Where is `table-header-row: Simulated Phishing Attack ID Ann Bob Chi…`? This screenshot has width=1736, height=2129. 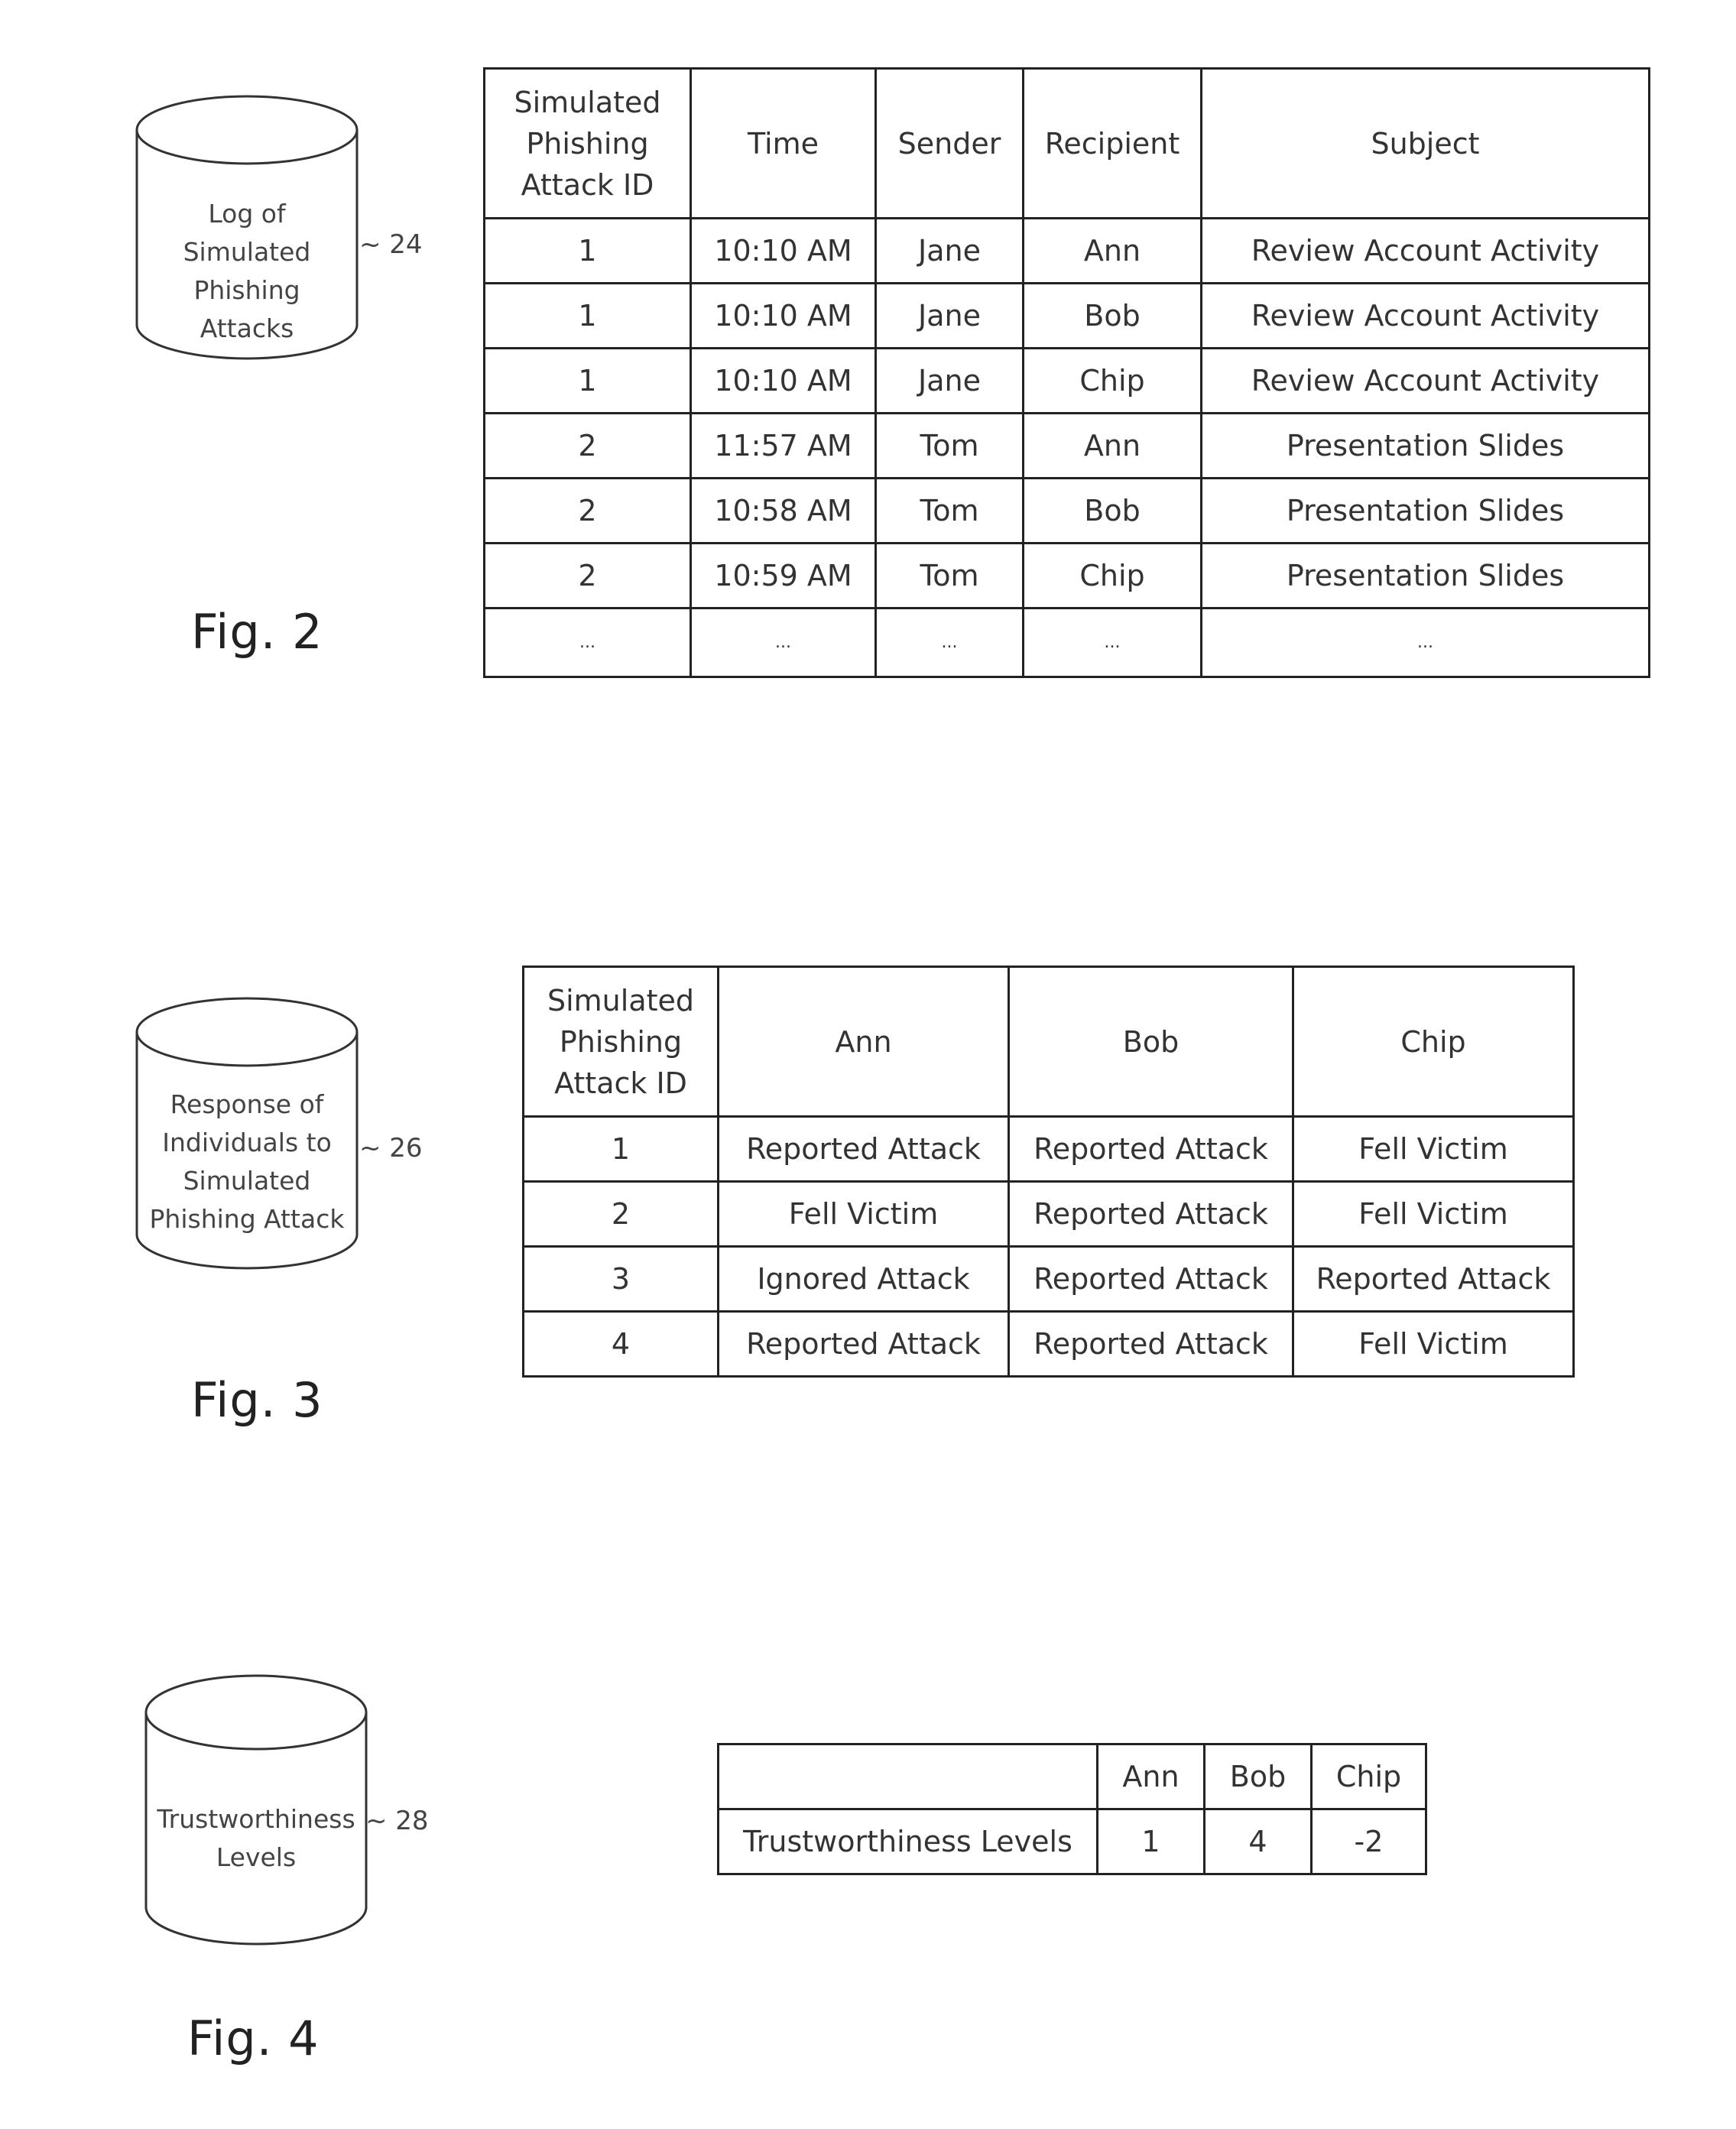 table-header-row: Simulated Phishing Attack ID Ann Bob Chi… is located at coordinates (1048, 1042).